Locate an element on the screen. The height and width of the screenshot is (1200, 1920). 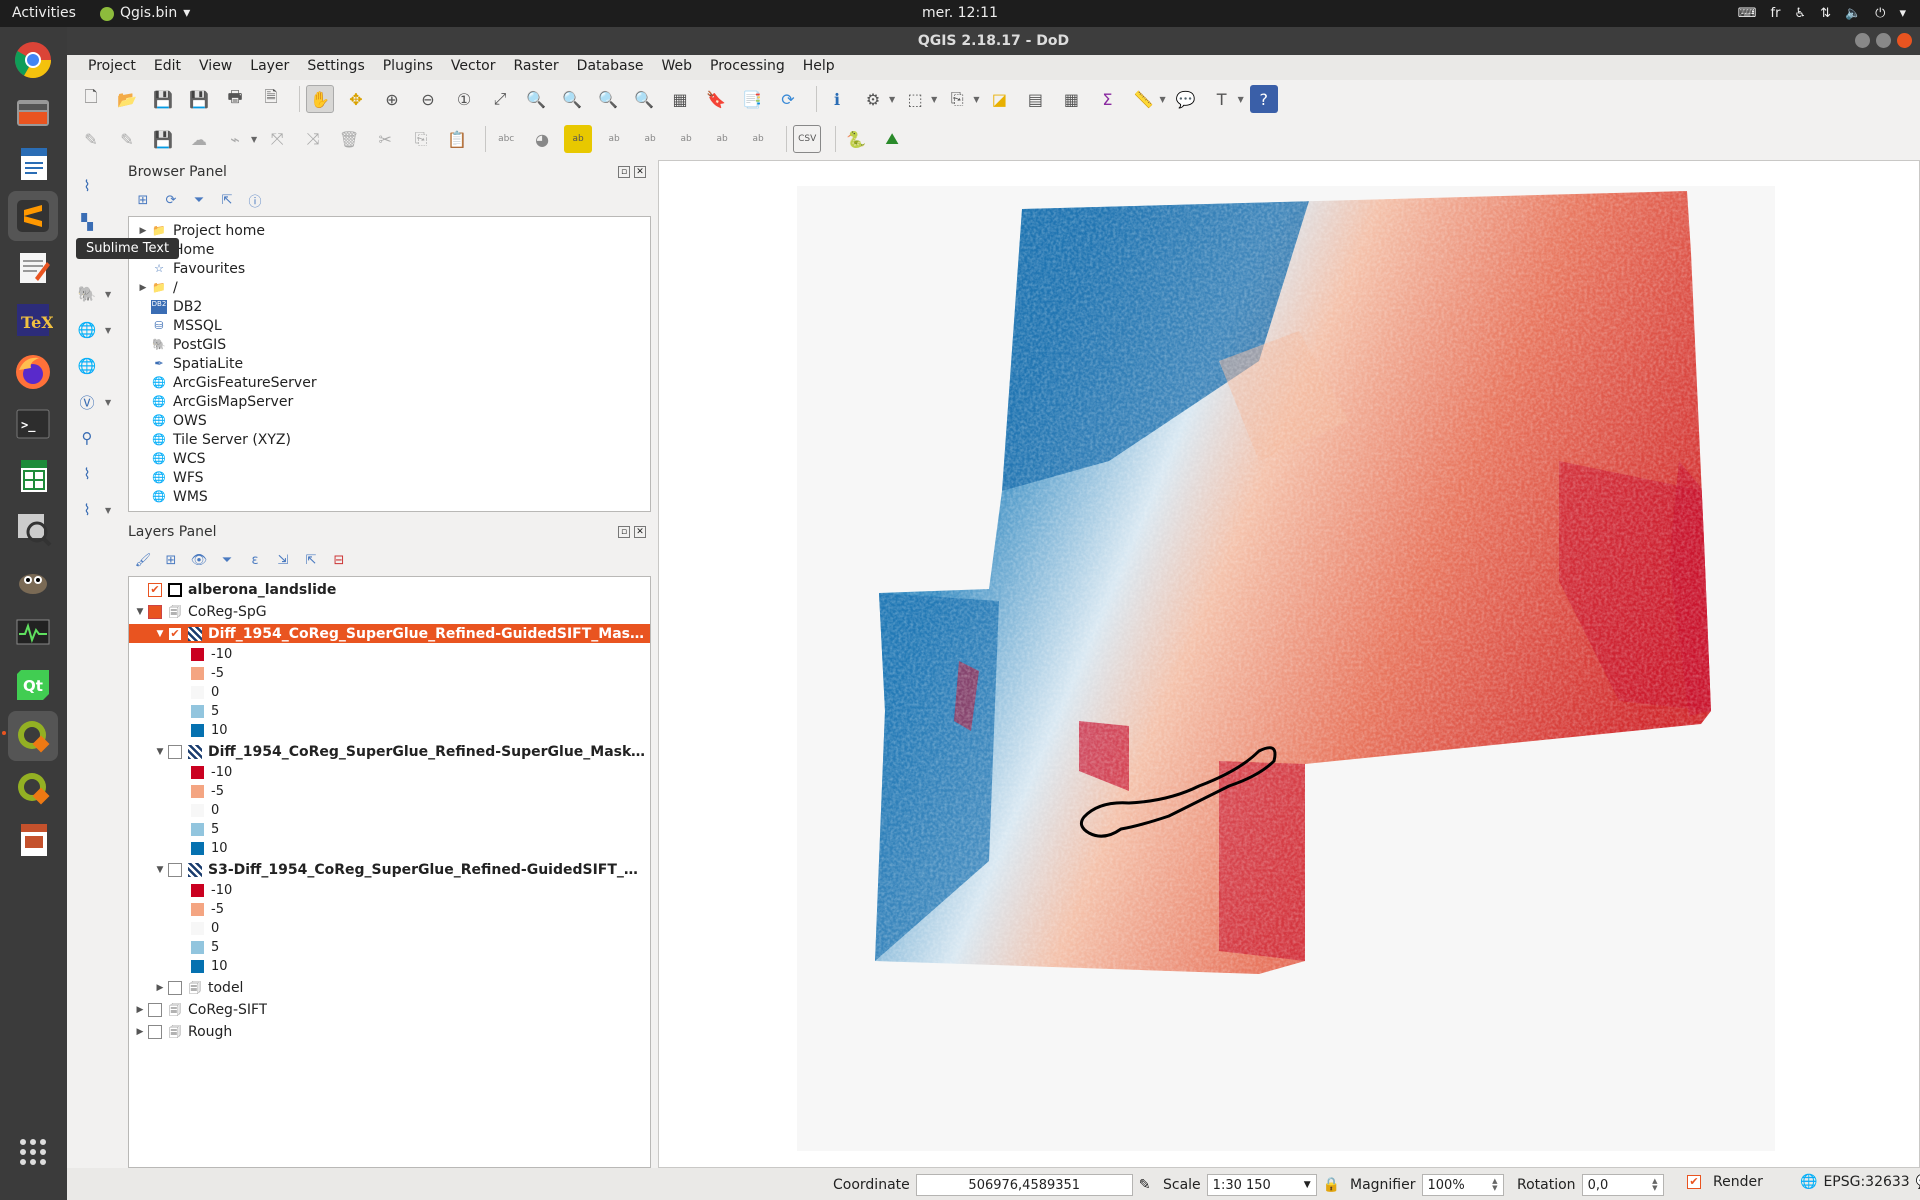
add-wfs-layer-icon: Ⓥ is located at coordinates (87, 402).